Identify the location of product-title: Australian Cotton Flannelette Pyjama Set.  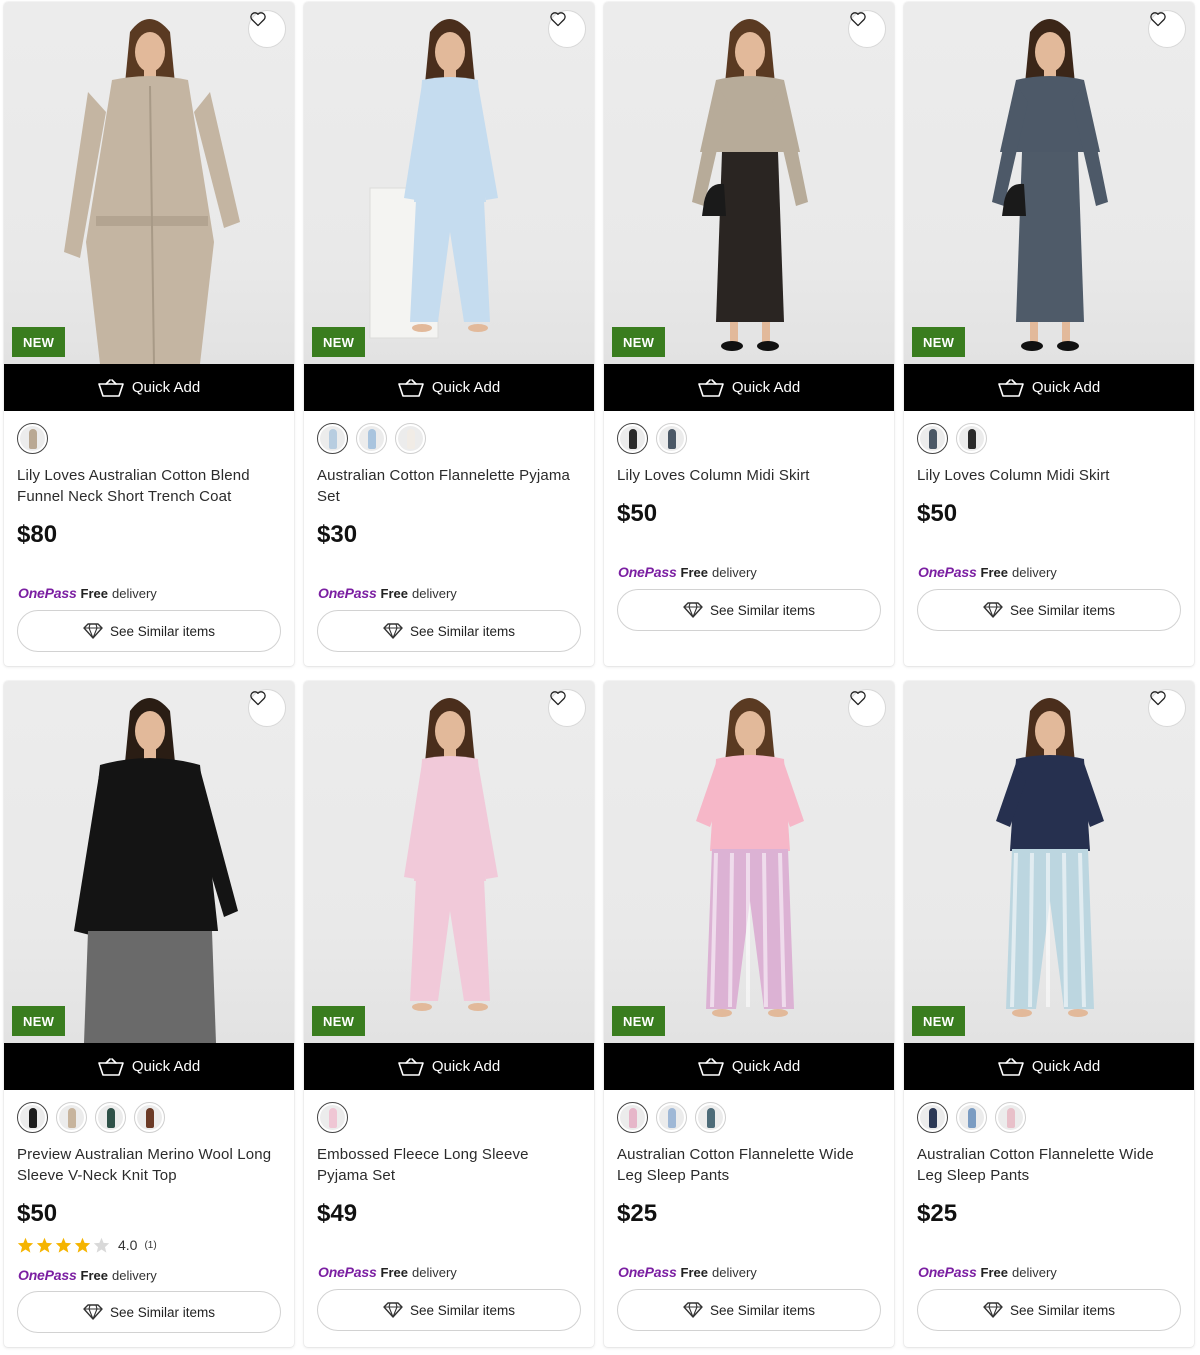
(449, 486).